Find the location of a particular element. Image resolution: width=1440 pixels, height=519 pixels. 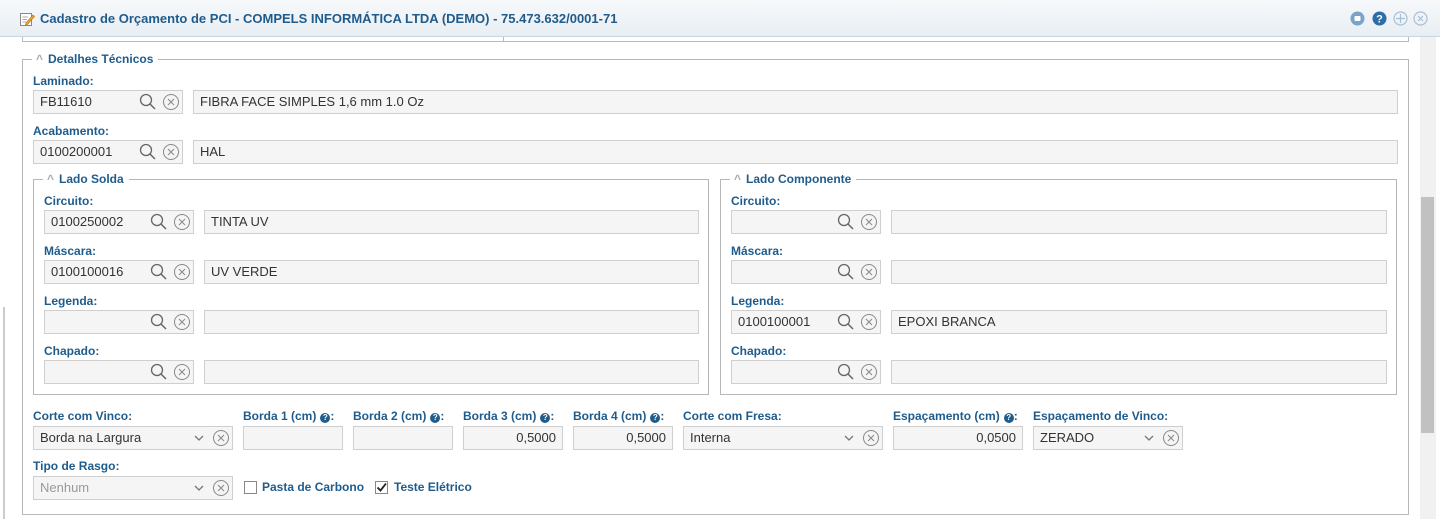

espacamento-vinco-select: ZERADO is located at coordinates (1108, 438).